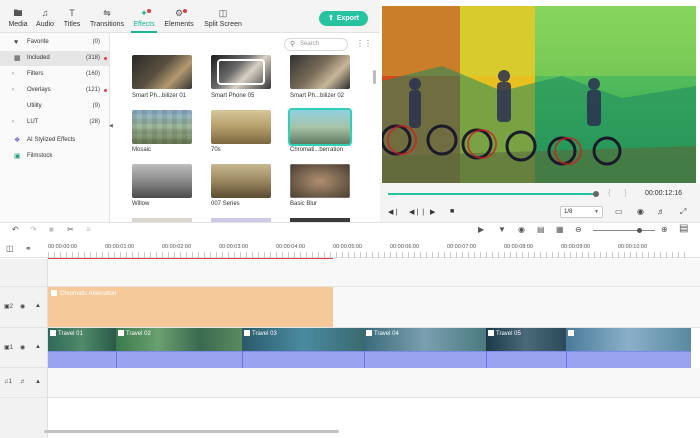 The height and width of the screenshot is (438, 700). What do you see at coordinates (55, 74) in the screenshot?
I see `category-filters: › Filters (160)` at bounding box center [55, 74].